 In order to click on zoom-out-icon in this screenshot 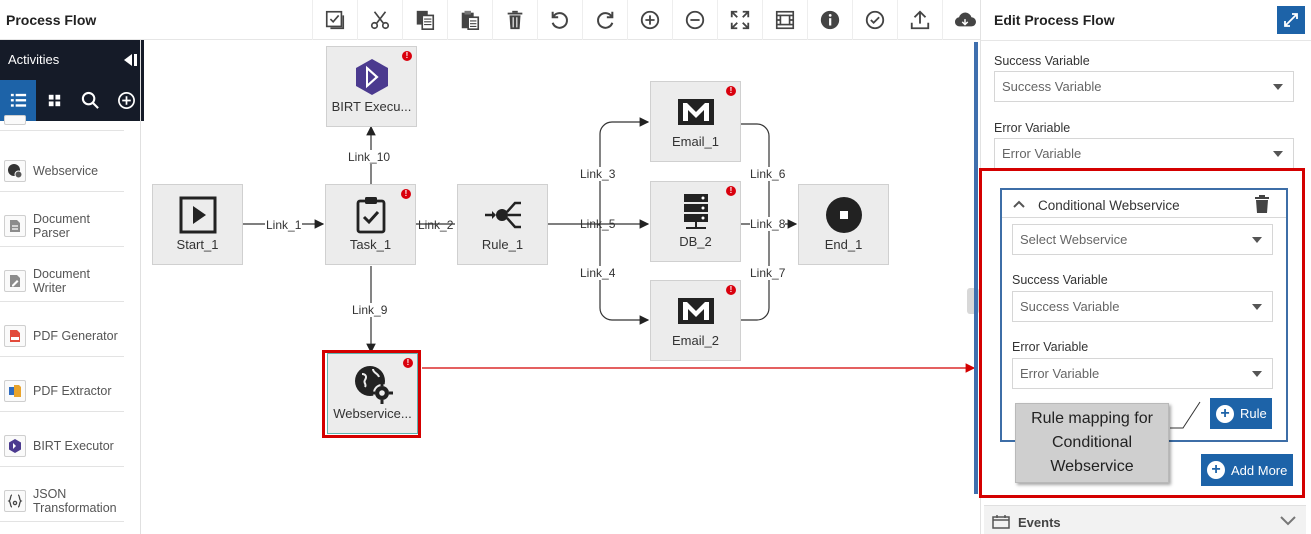, I will do `click(695, 20)`.